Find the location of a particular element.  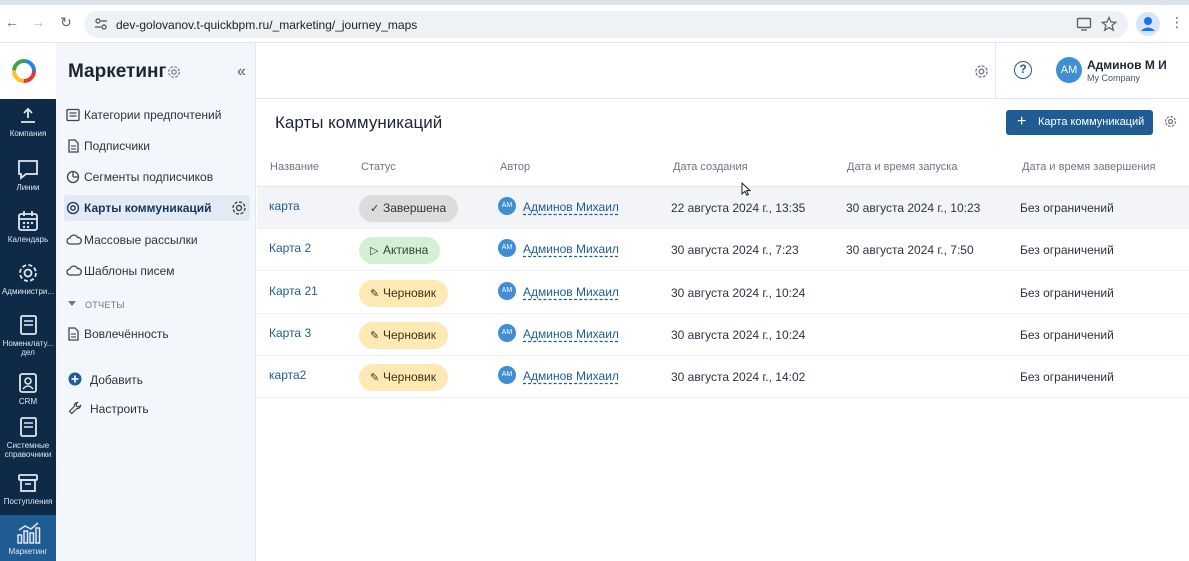

browser-profile-icon is located at coordinates (1148, 24).